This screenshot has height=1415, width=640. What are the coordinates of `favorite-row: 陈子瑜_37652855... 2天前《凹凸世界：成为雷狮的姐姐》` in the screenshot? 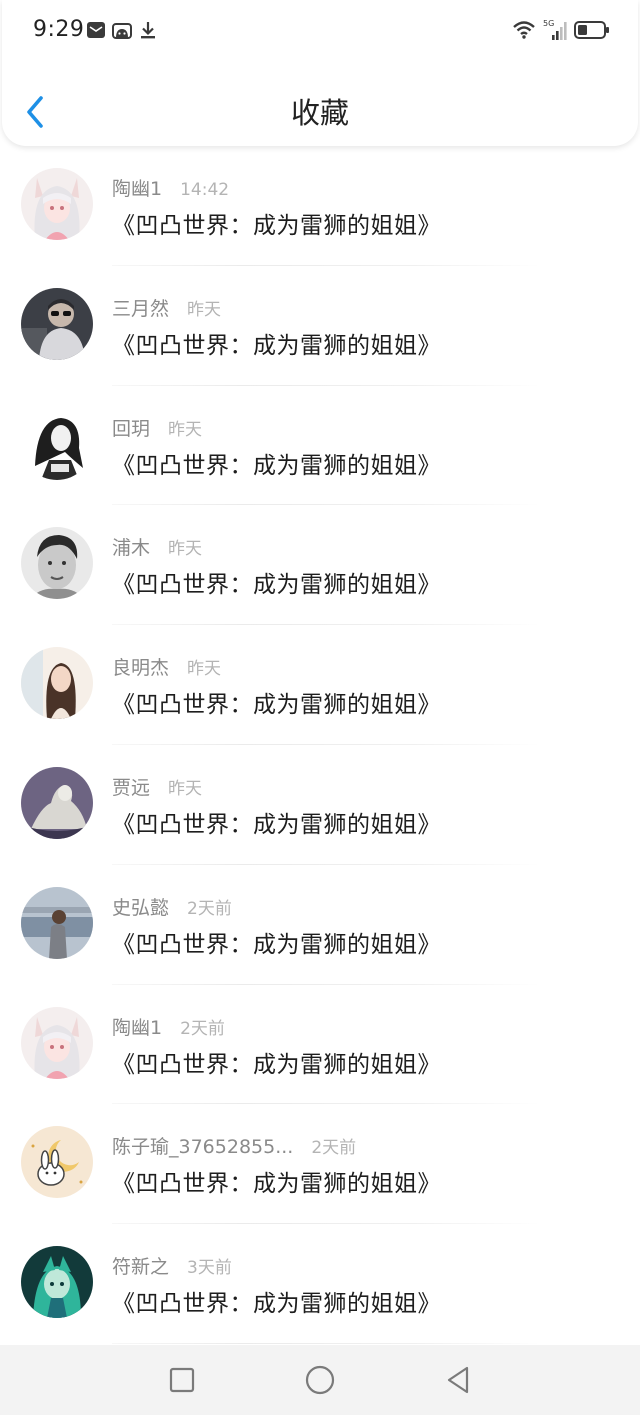 It's located at (320, 1164).